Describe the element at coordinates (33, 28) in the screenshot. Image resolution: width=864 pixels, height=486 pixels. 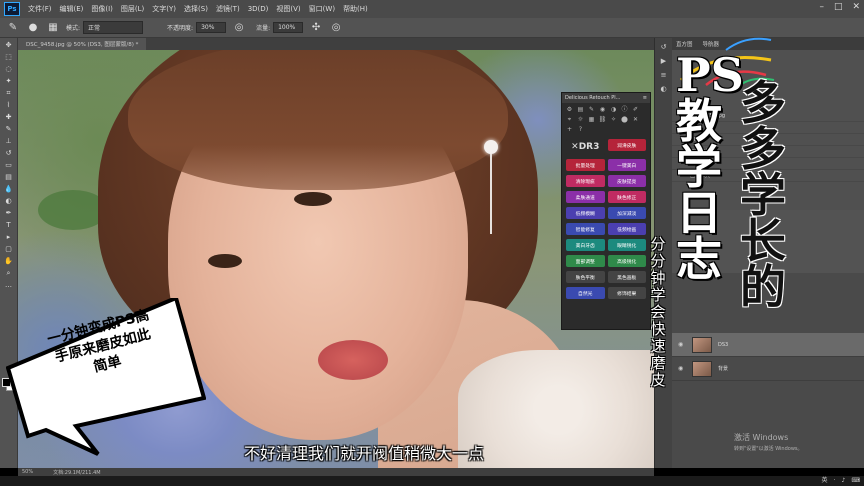
I see `brush-preset-icon: ●` at that location.